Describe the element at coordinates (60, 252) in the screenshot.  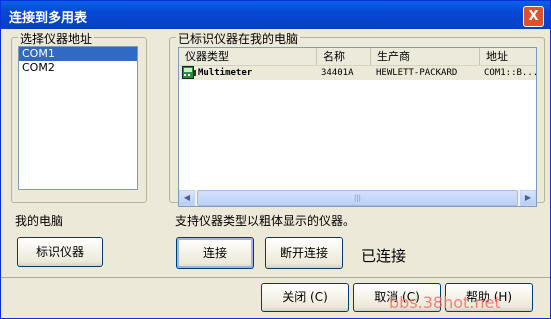
I see `identify-instrument-button: 标识仪器` at that location.